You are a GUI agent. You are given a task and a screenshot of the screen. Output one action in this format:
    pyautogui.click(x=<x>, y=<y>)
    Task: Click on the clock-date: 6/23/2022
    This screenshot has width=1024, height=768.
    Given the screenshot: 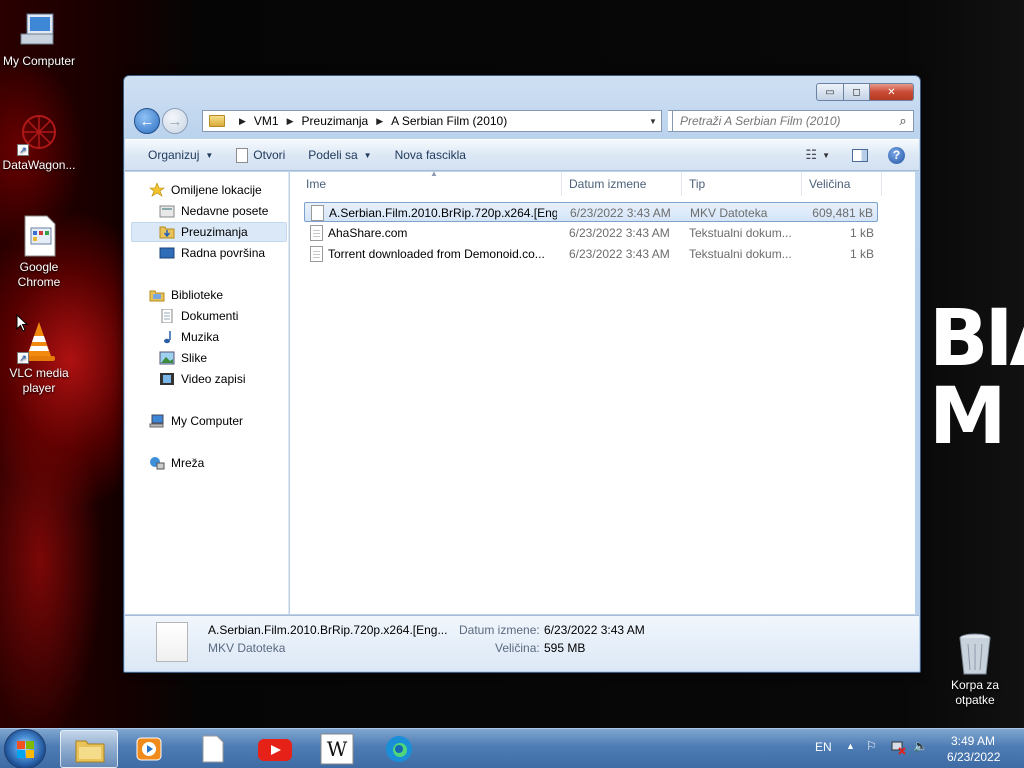 What is the action you would take?
    pyautogui.click(x=973, y=757)
    